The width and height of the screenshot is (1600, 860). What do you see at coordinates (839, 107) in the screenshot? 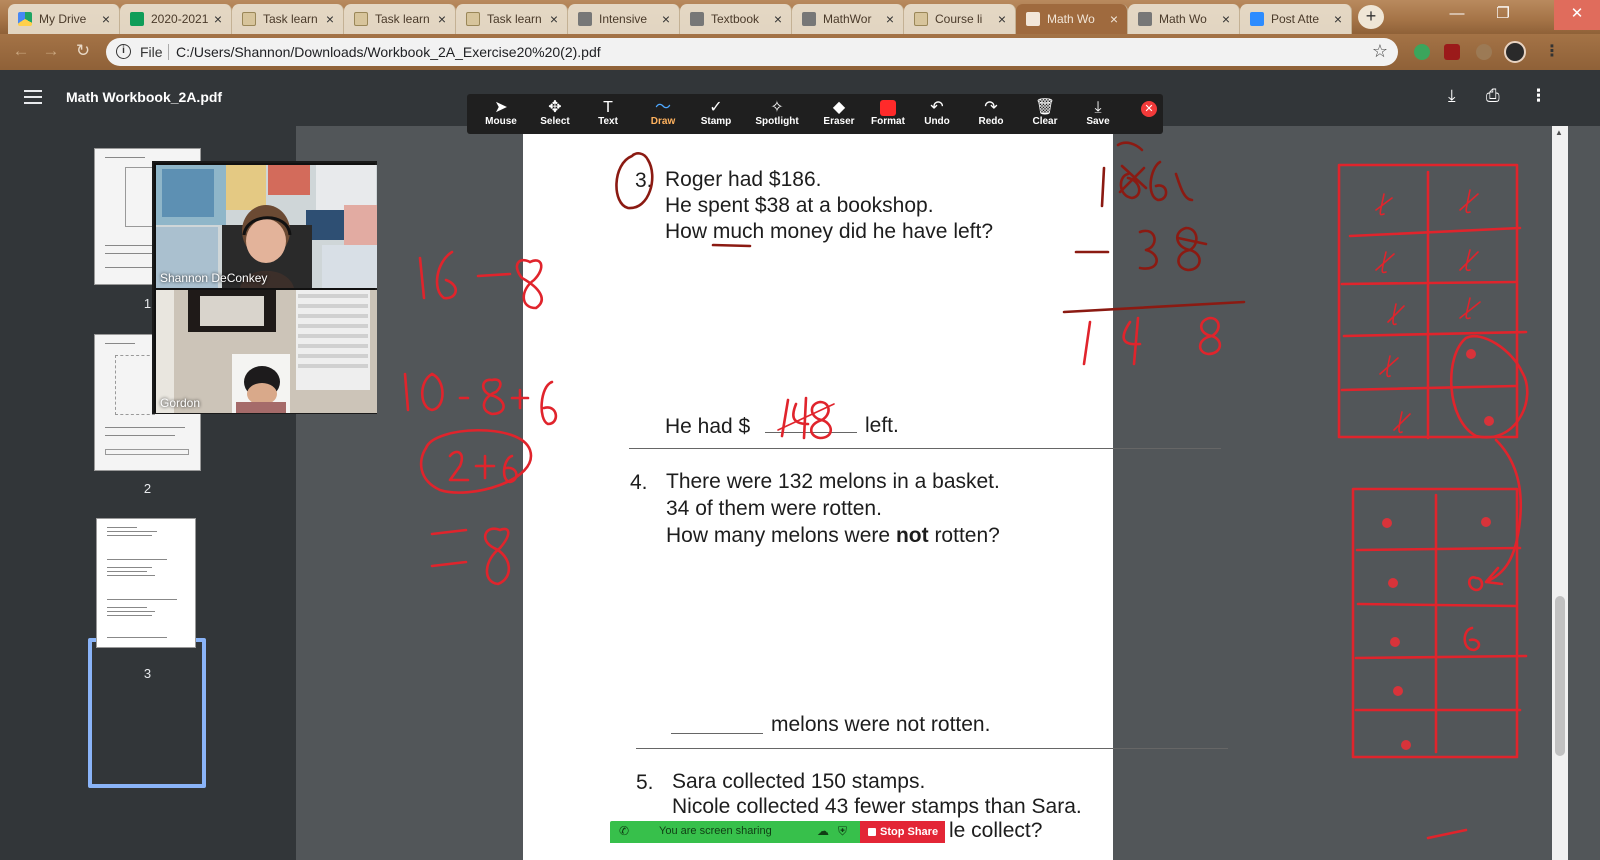
I see `eraser-icon: ◆` at bounding box center [839, 107].